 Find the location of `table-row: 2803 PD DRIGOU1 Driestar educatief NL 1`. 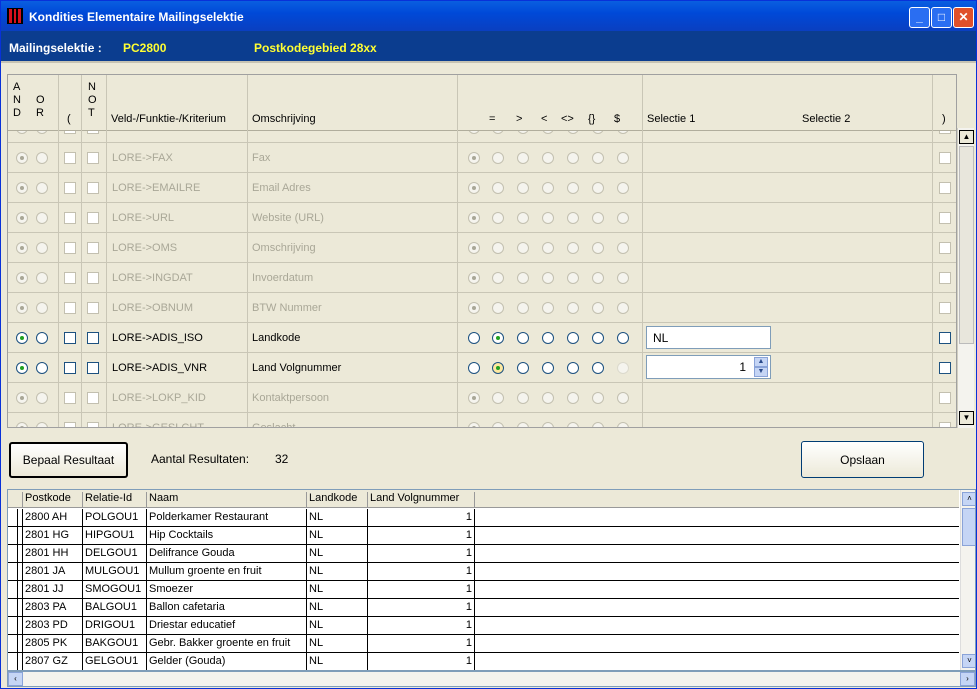

table-row: 2803 PD DRIGOU1 Driestar educatief NL 1 is located at coordinates (483, 626).